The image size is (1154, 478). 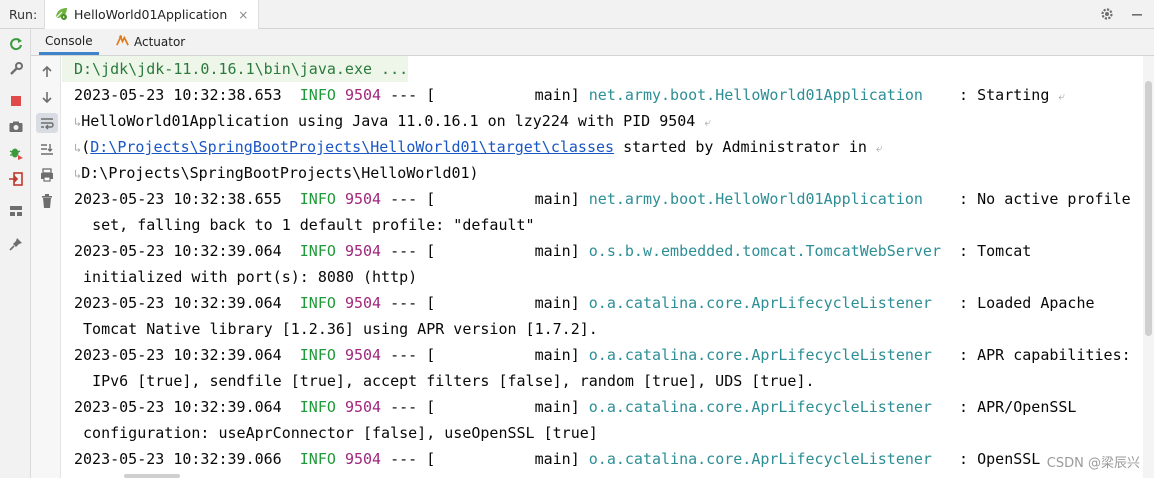 I want to click on tab-console: Console, so click(x=69, y=42).